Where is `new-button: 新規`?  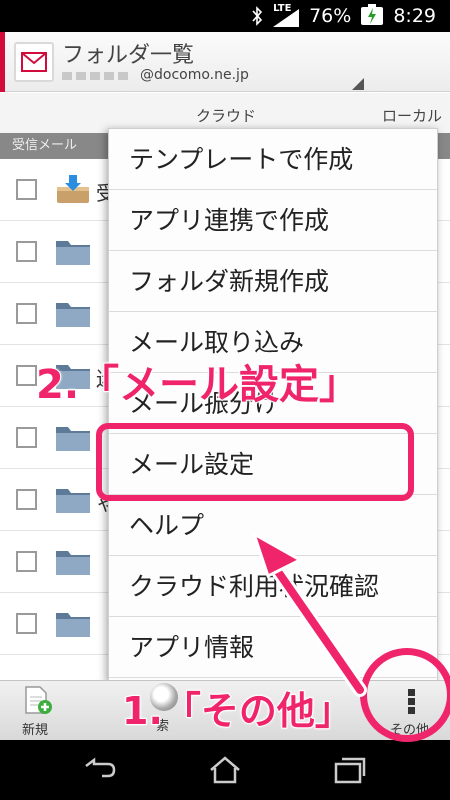
new-button: 新規 is located at coordinates (39, 711).